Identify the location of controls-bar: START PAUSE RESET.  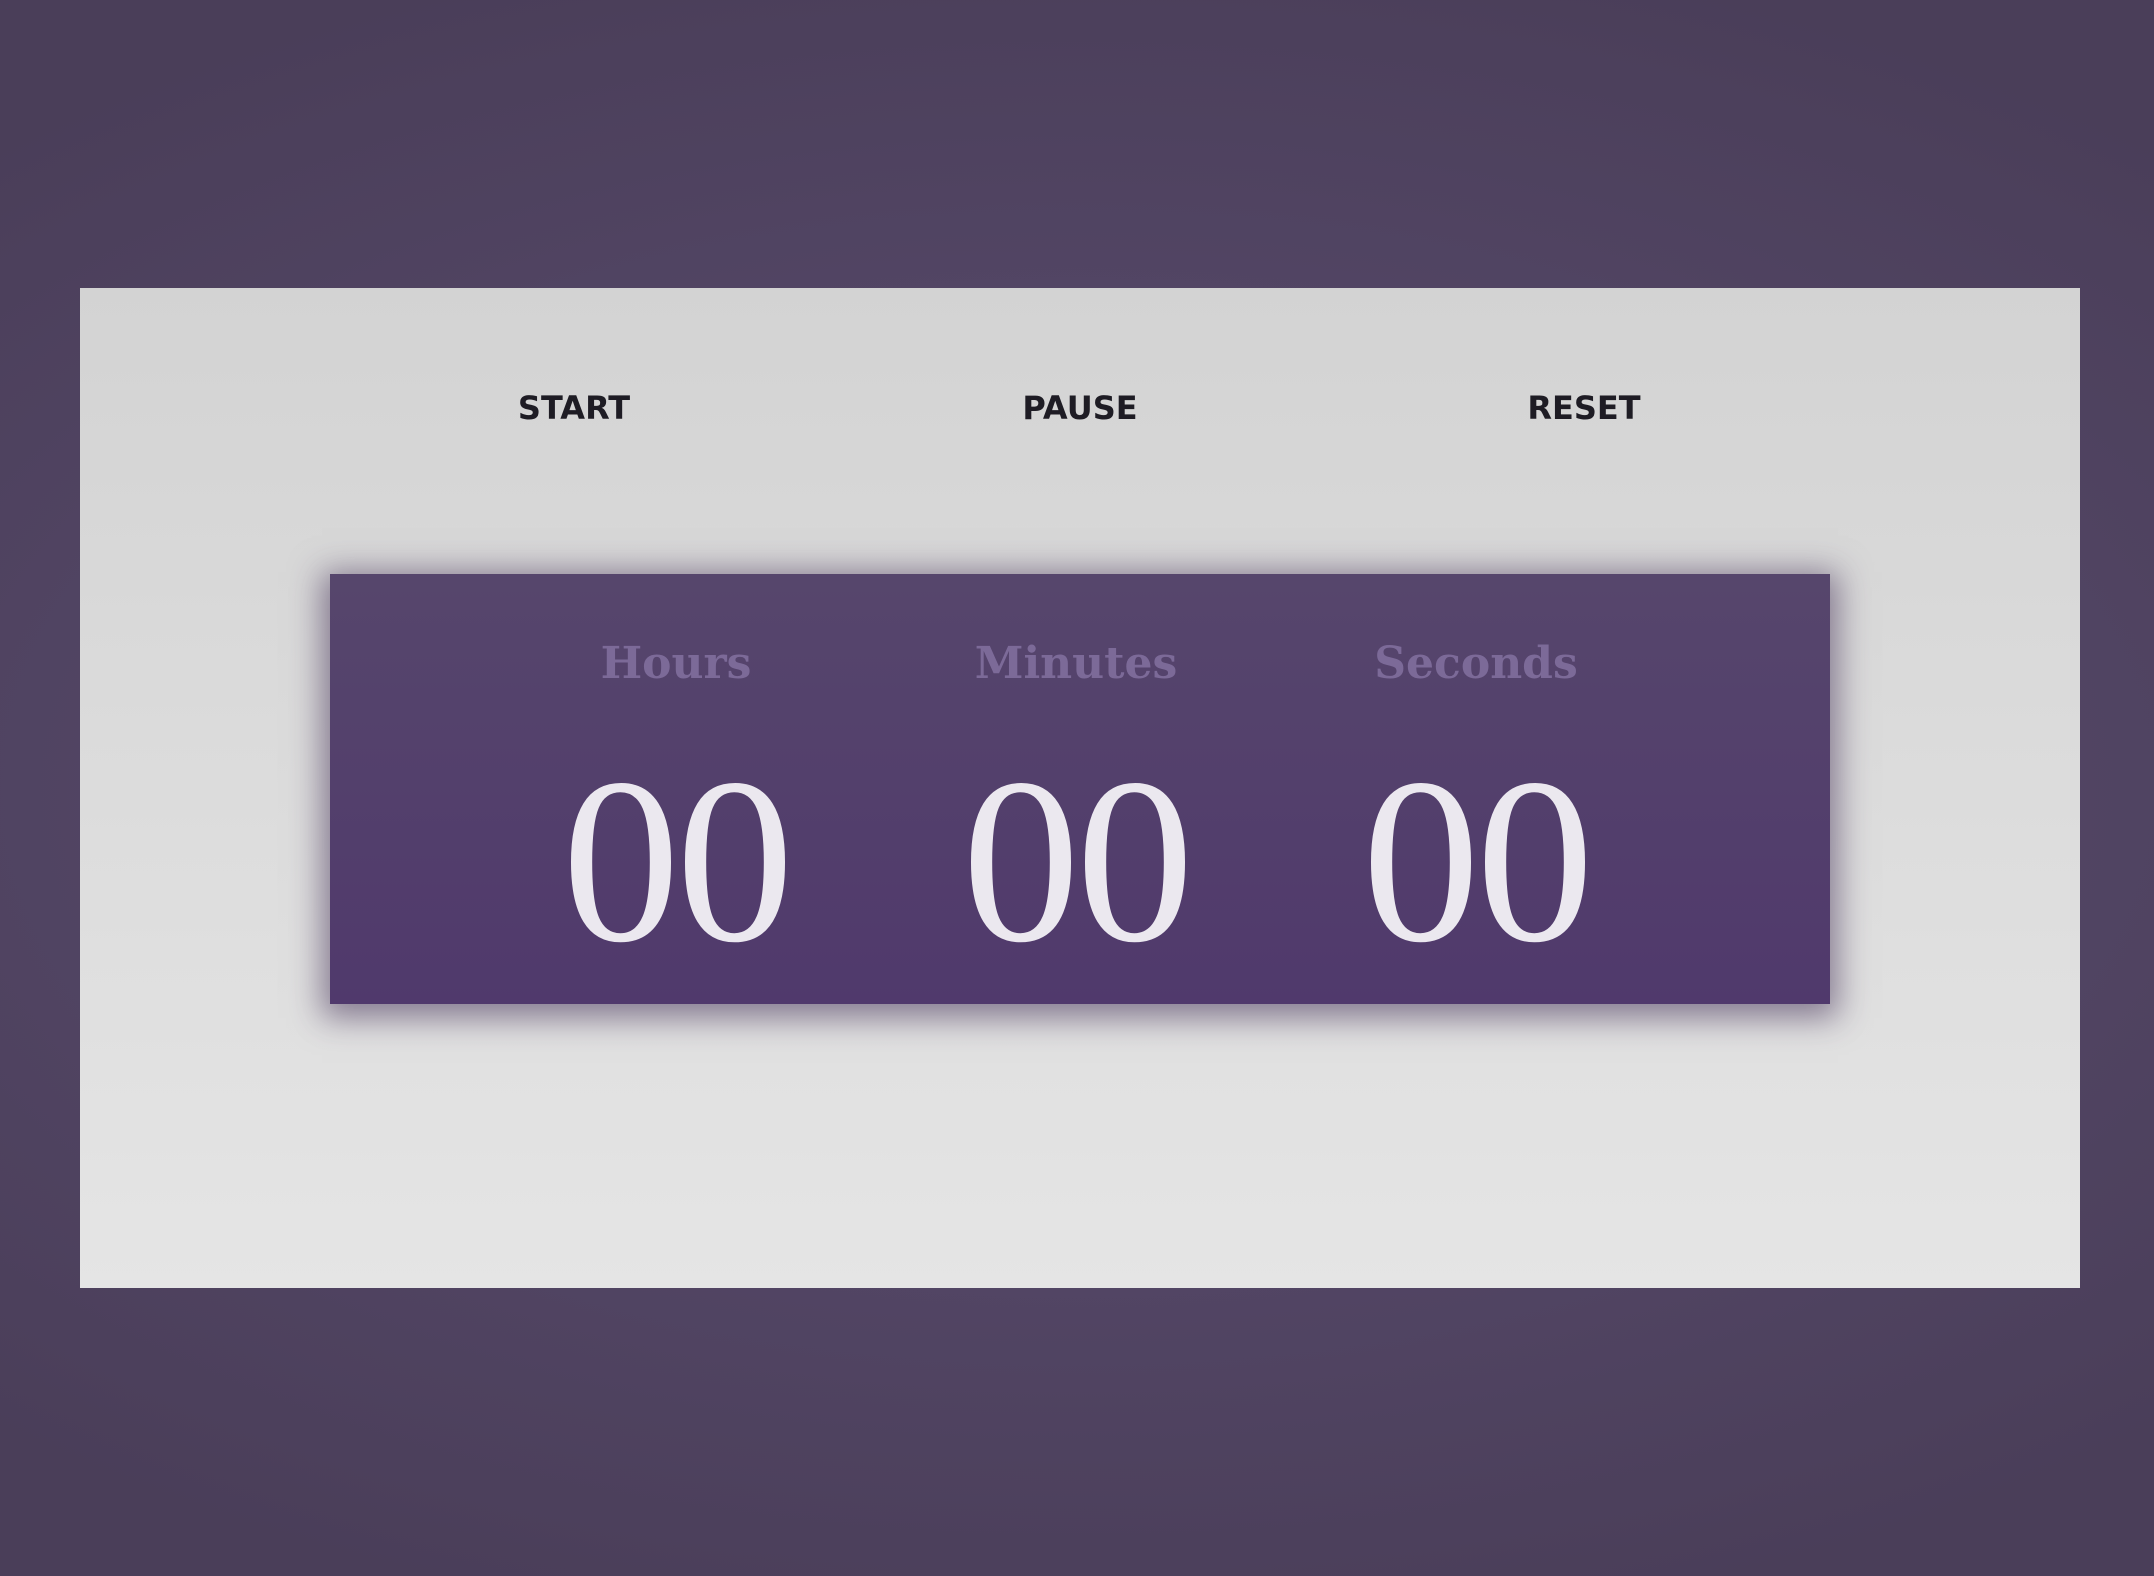
(1080, 408).